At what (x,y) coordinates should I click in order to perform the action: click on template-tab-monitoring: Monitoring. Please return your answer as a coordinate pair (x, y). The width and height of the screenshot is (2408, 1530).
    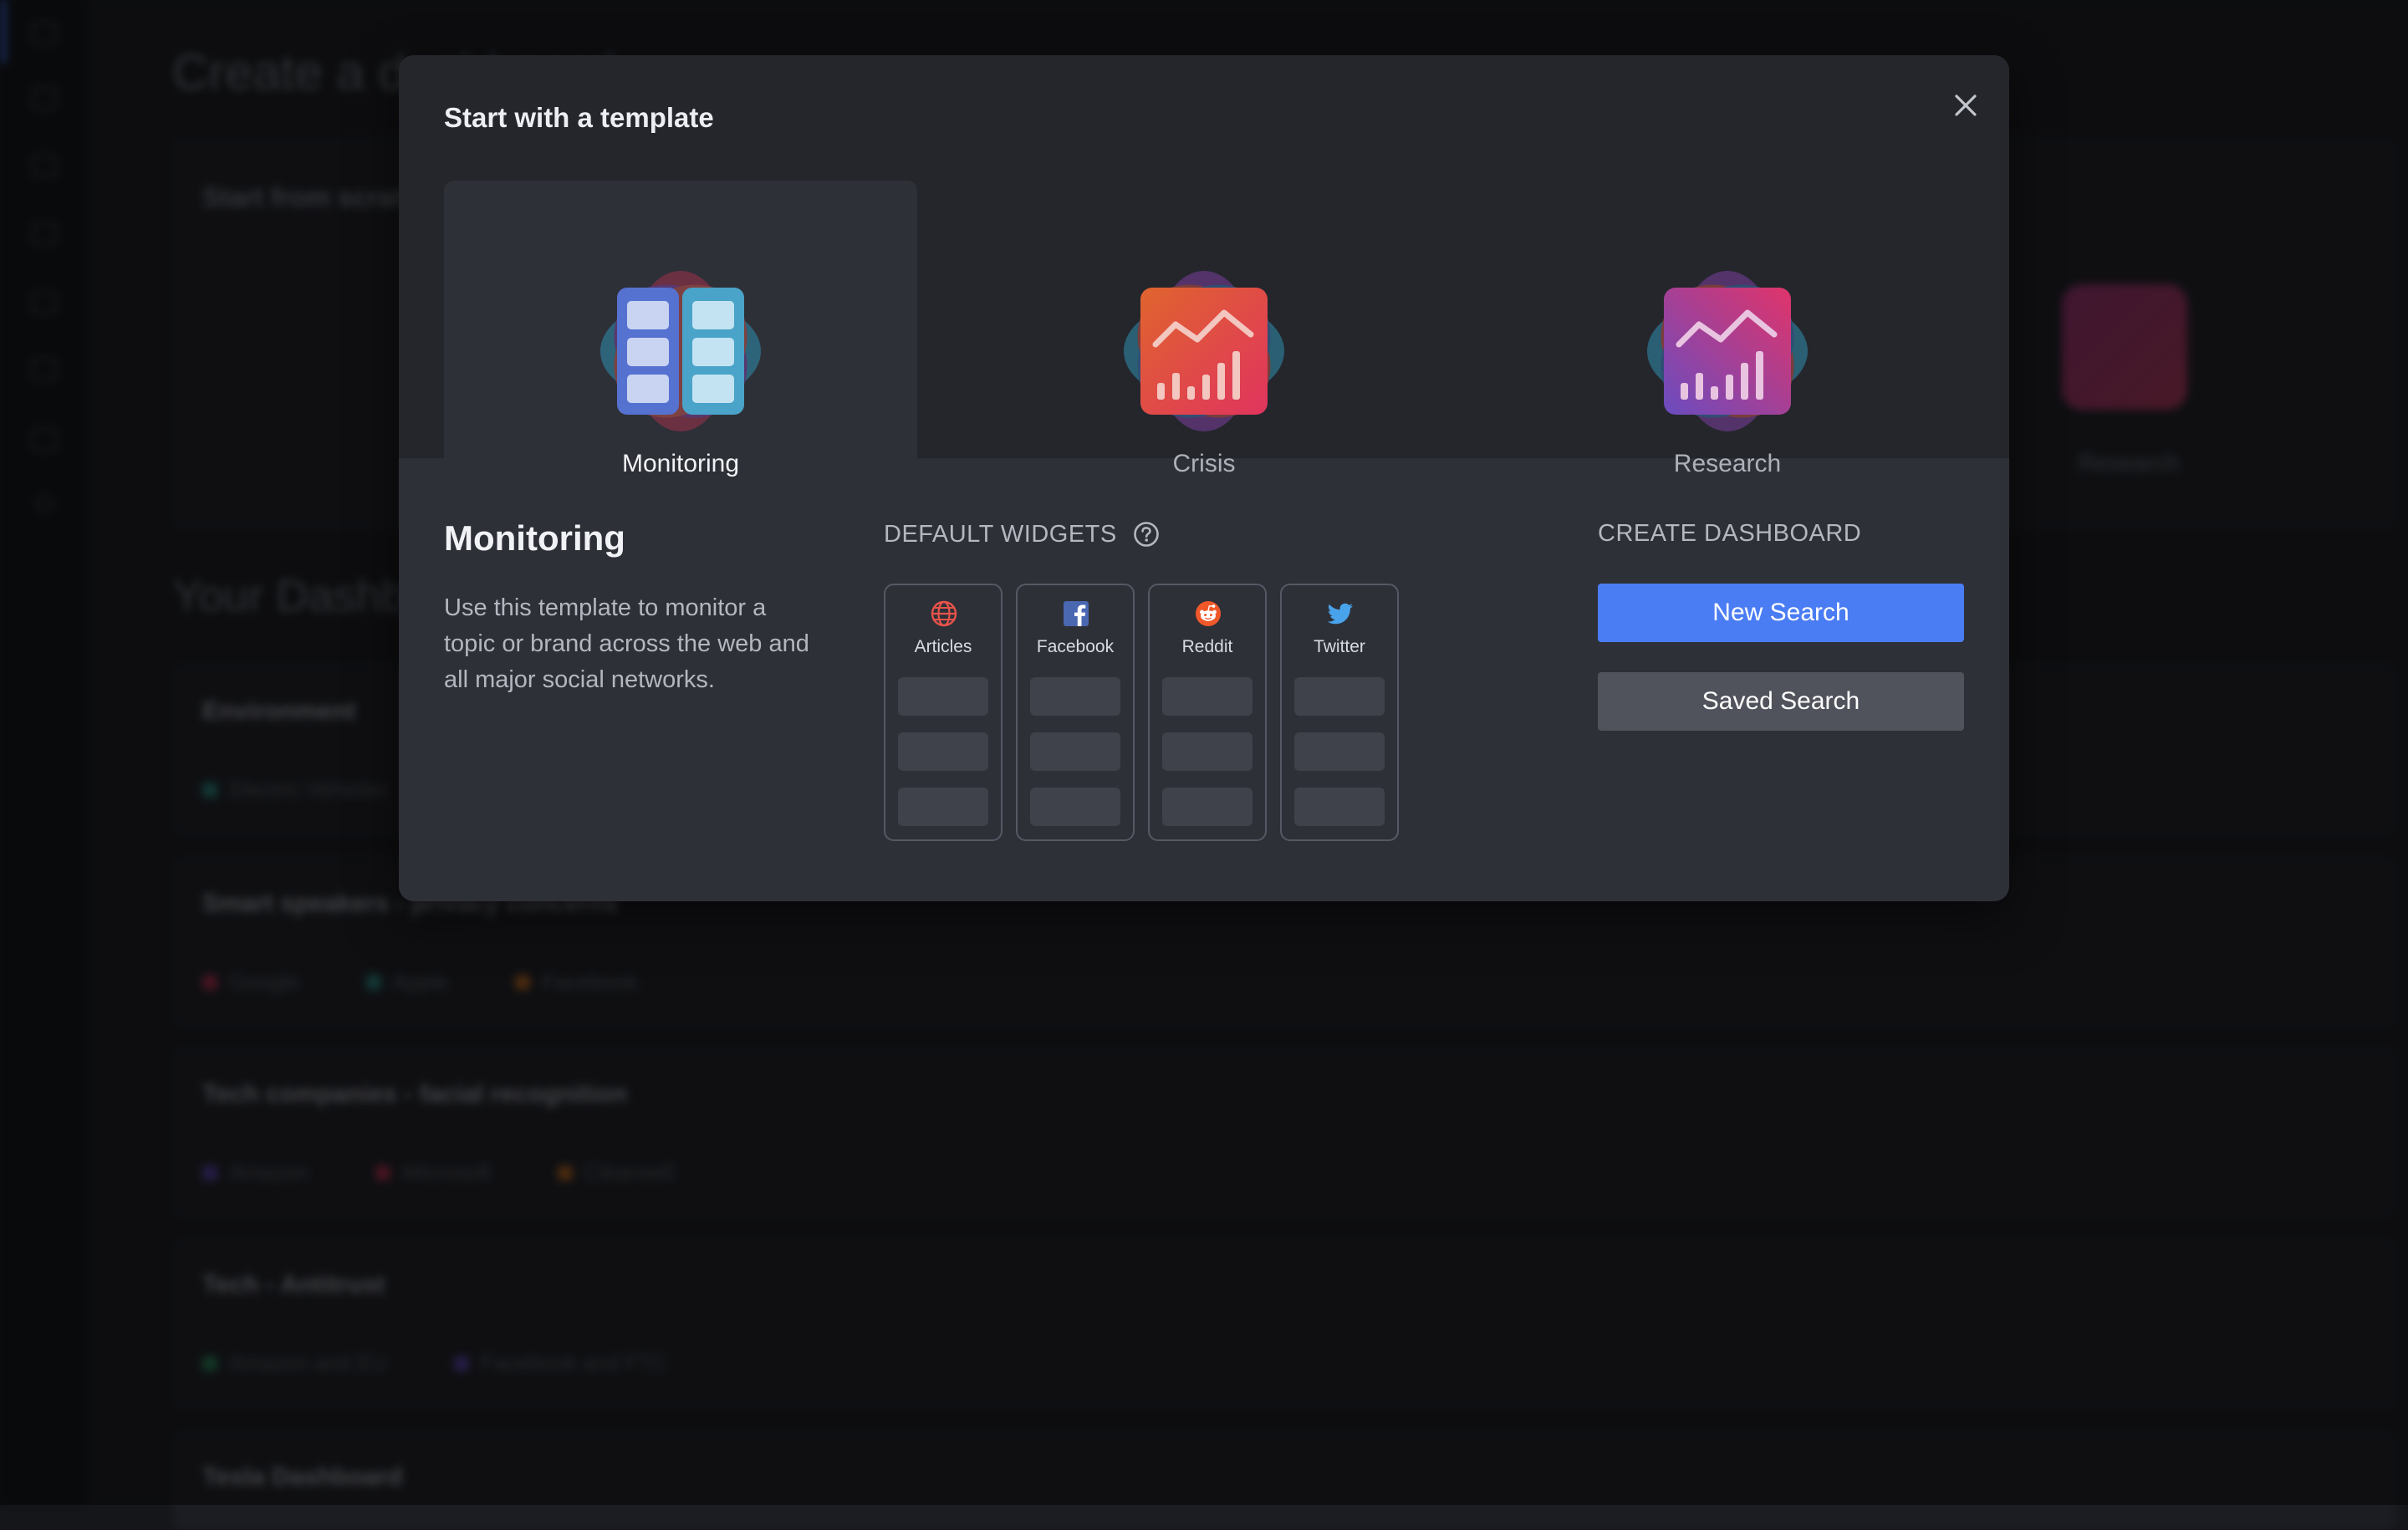
    Looking at the image, I should click on (680, 329).